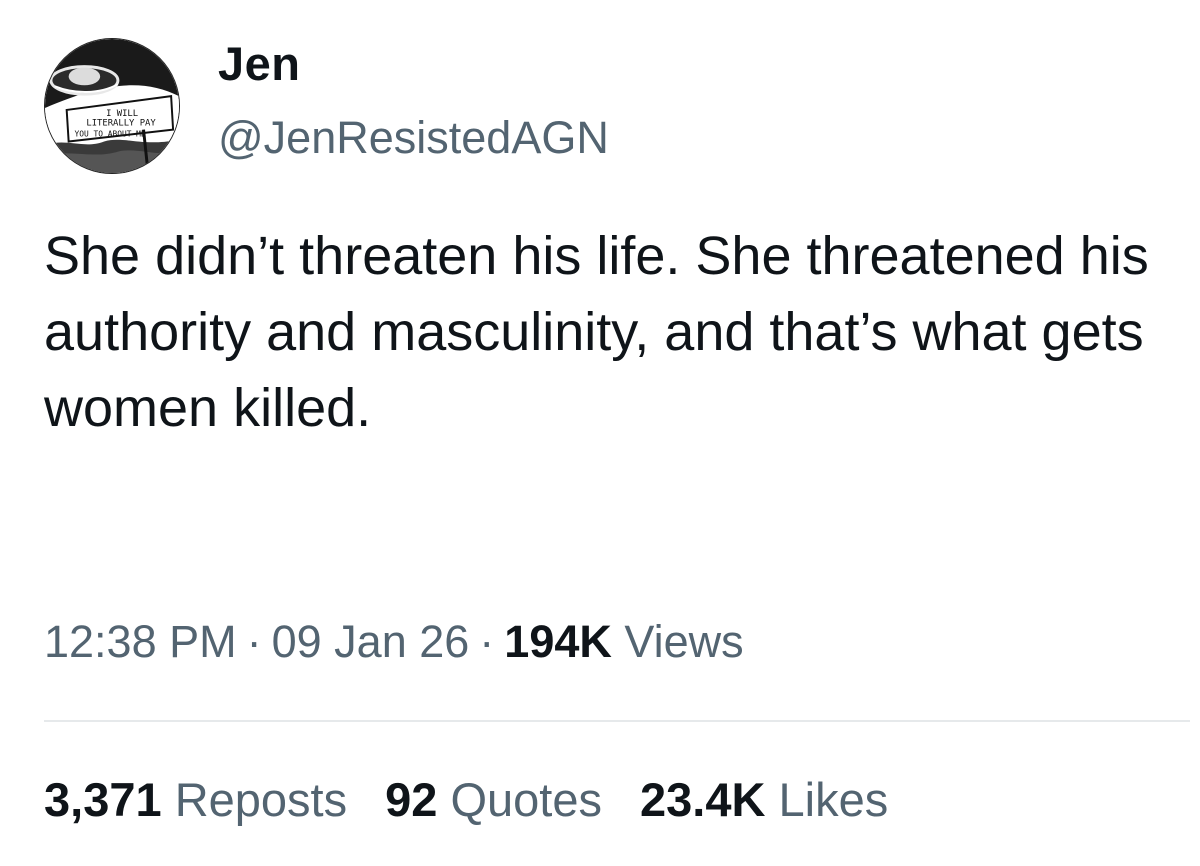  I want to click on engagement-stats: 3,371 Reposts 92 Quotes 23.4K Likes, so click(466, 800).